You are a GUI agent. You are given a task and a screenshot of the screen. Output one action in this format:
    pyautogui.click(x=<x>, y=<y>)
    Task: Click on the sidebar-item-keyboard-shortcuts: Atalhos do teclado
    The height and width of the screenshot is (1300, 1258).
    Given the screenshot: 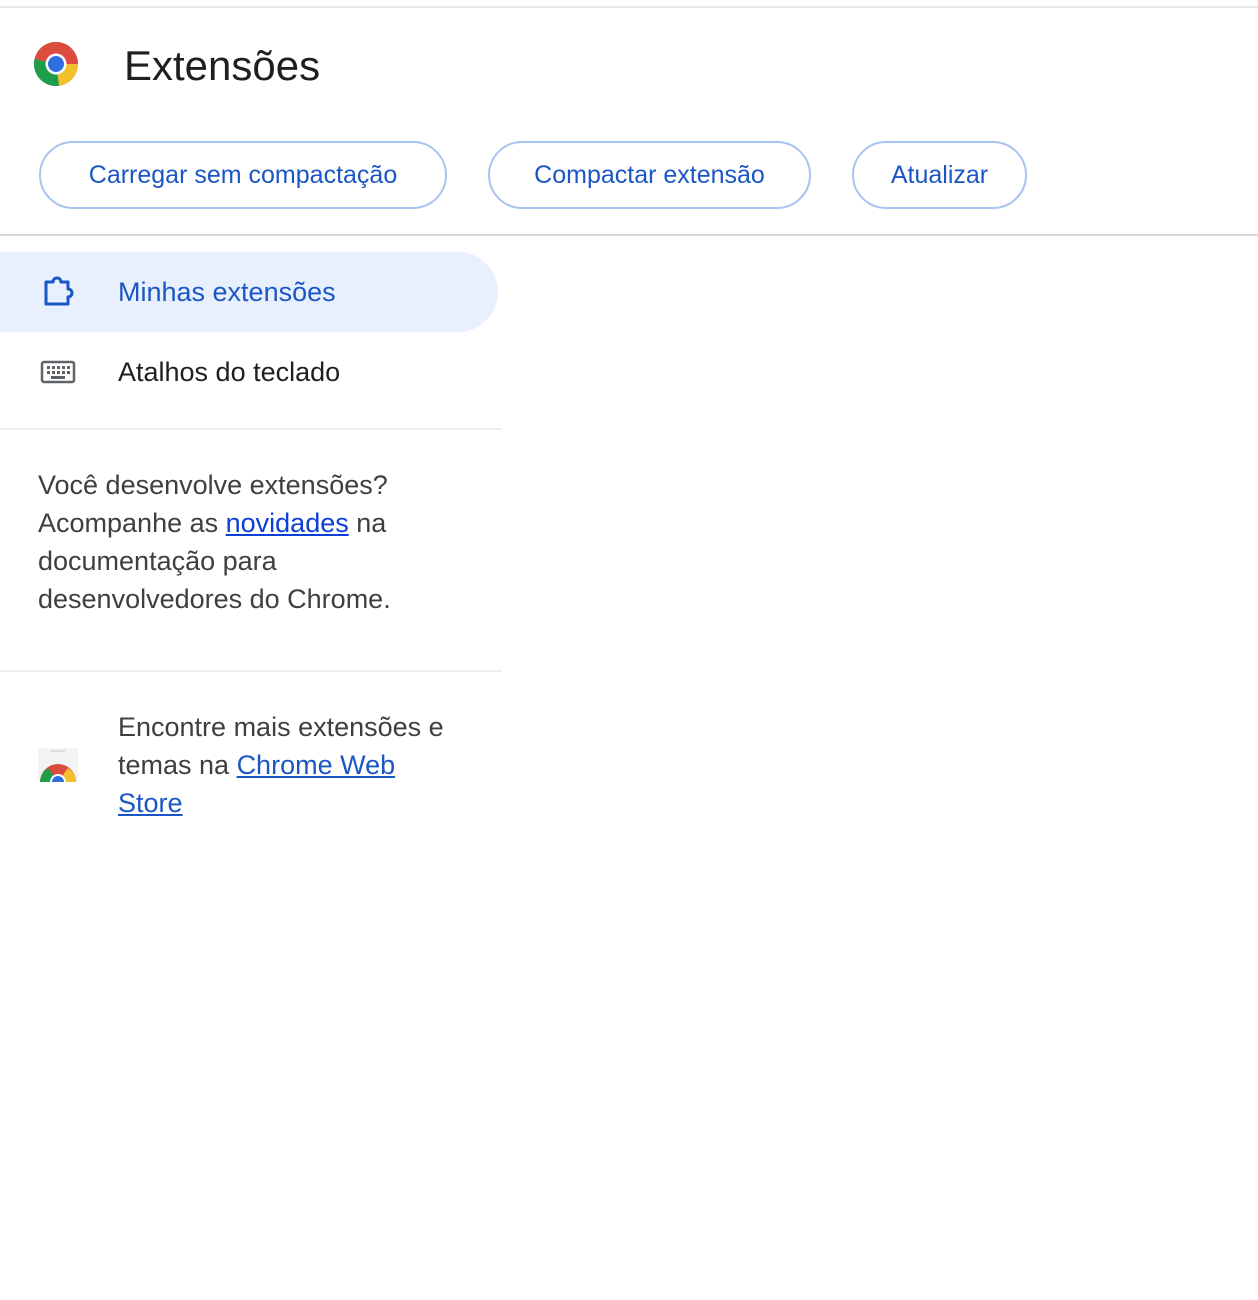 What is the action you would take?
    pyautogui.click(x=249, y=372)
    